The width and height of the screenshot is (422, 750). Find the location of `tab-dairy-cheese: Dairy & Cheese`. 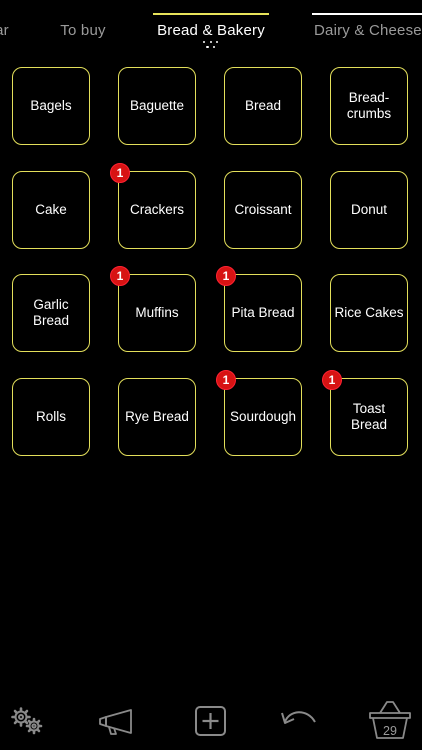

tab-dairy-cheese: Dairy & Cheese is located at coordinates (367, 33).